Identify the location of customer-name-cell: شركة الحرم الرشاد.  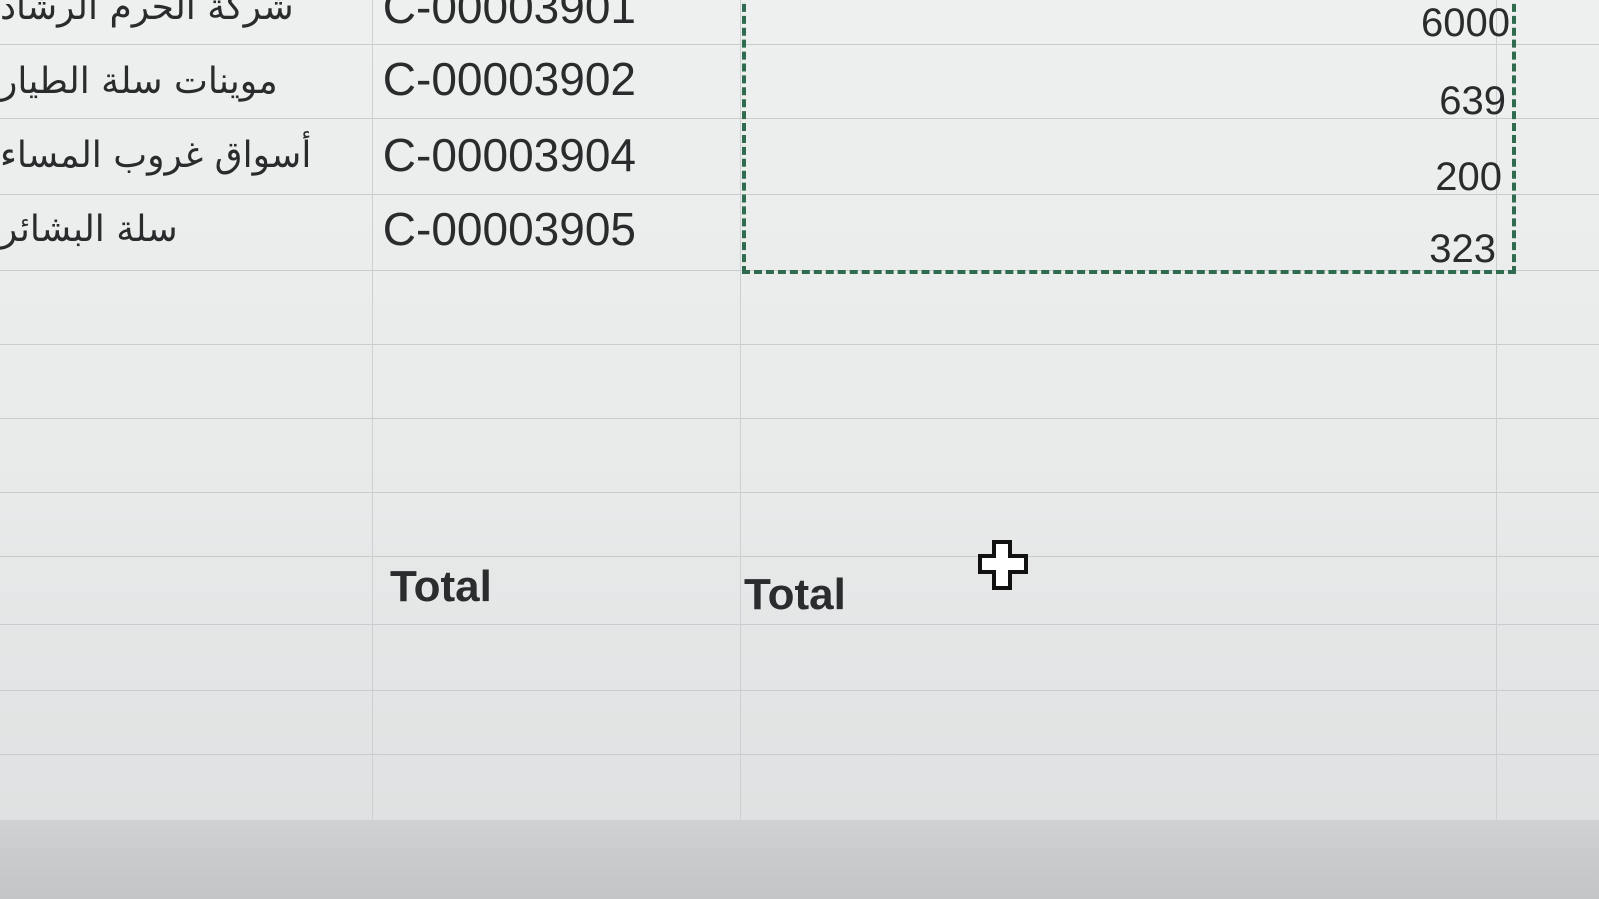
(179, 19).